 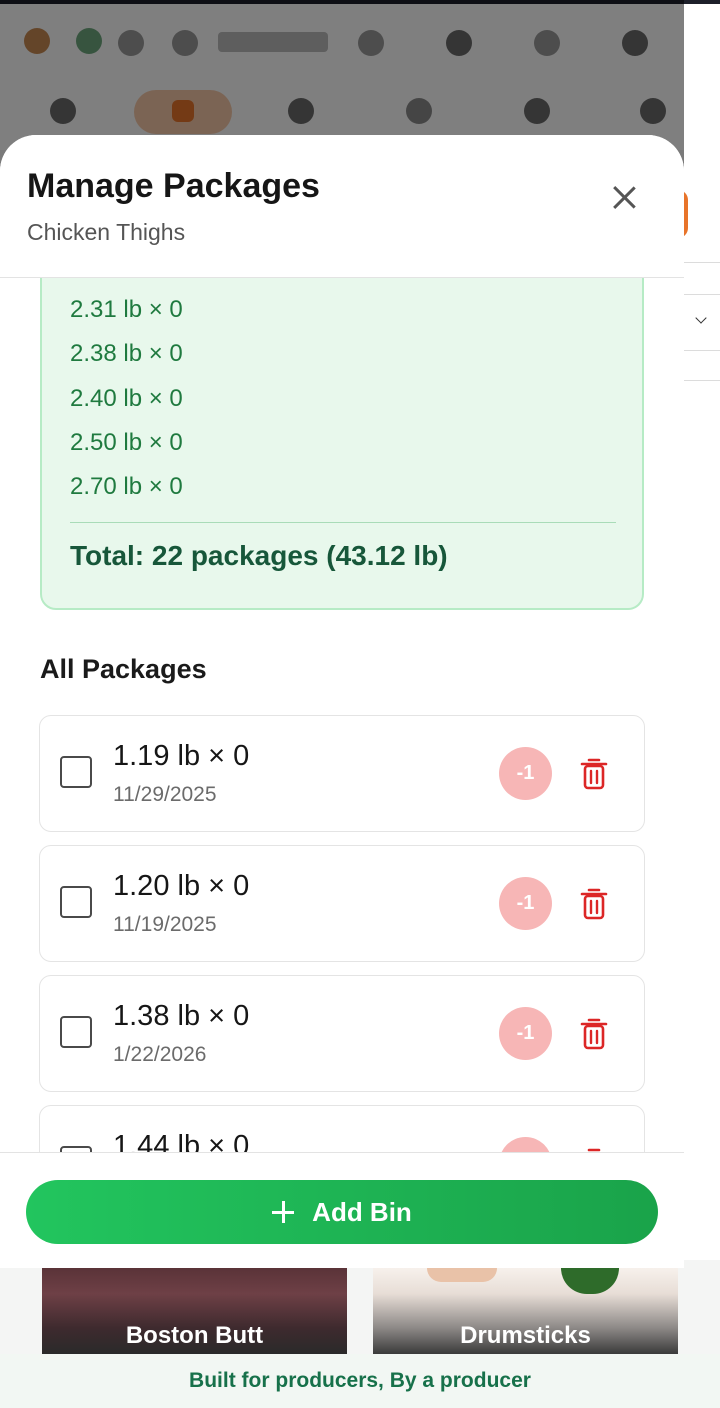 I want to click on product-card-drumsticks: Drumsticks, so click(x=525, y=1311).